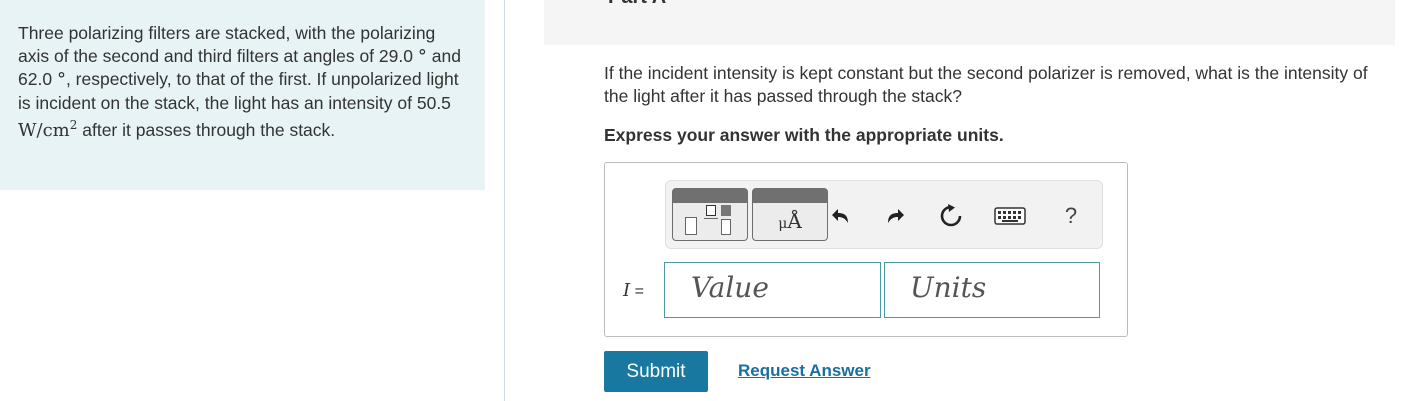  Describe the element at coordinates (804, 371) in the screenshot. I see `request-answer-link: Request Answer` at that location.